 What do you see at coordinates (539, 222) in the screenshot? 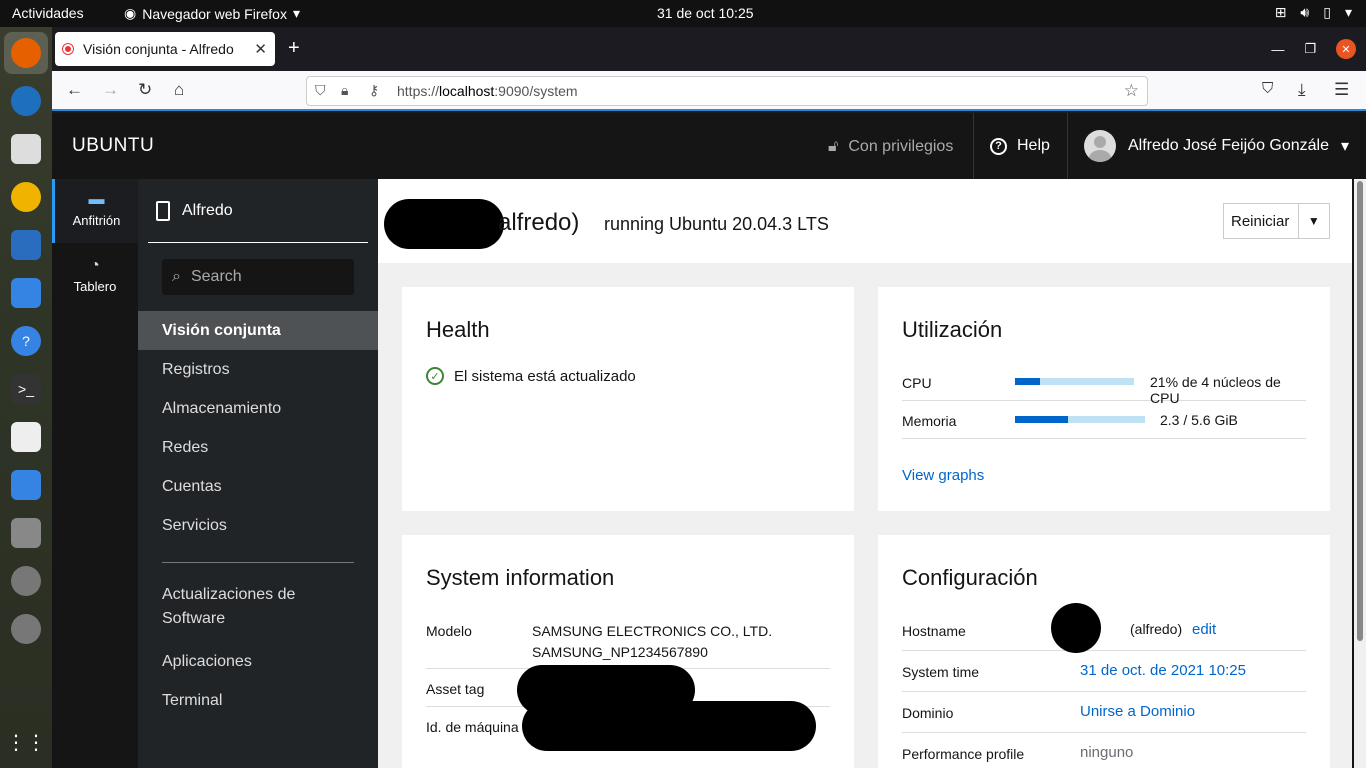
I see `page-title: alfredo)` at bounding box center [539, 222].